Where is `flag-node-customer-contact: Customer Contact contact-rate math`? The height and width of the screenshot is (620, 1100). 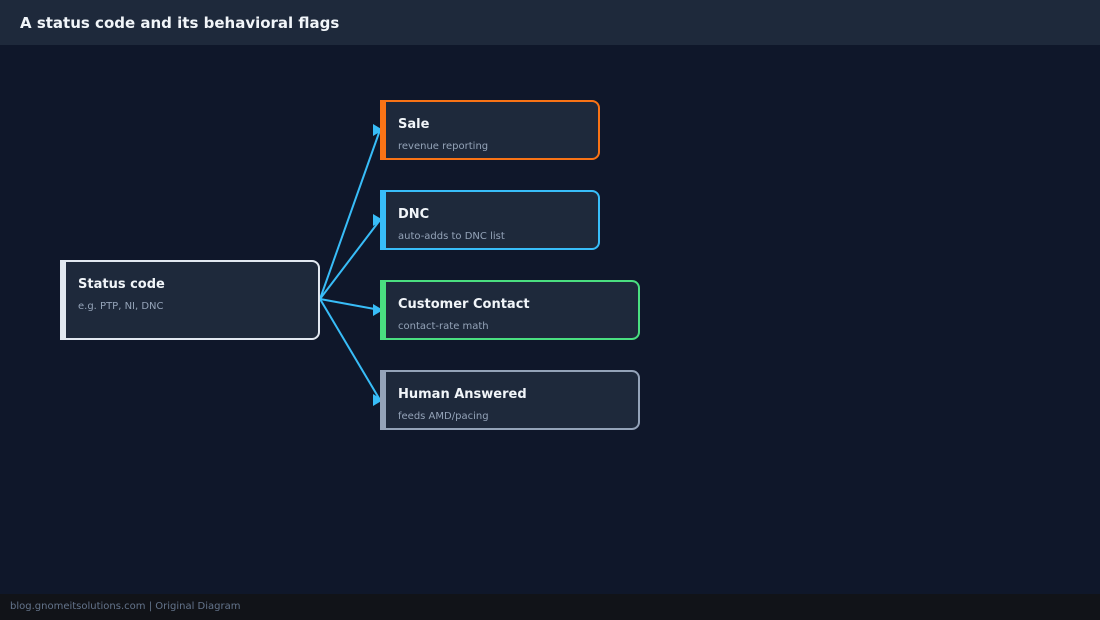 flag-node-customer-contact: Customer Contact contact-rate math is located at coordinates (510, 310).